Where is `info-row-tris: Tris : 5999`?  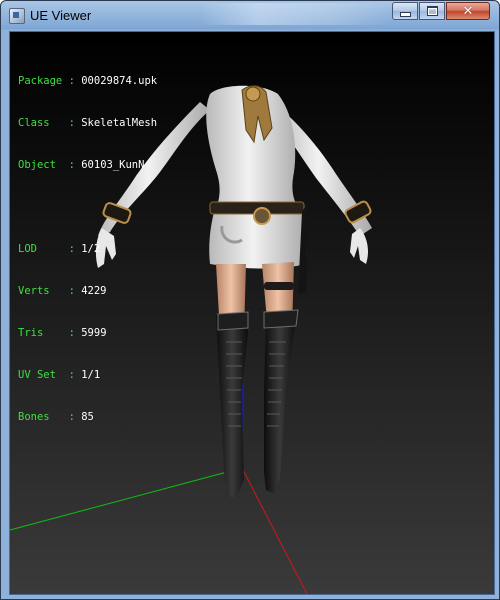
info-row-tris: Tris : 5999 is located at coordinates (87, 333).